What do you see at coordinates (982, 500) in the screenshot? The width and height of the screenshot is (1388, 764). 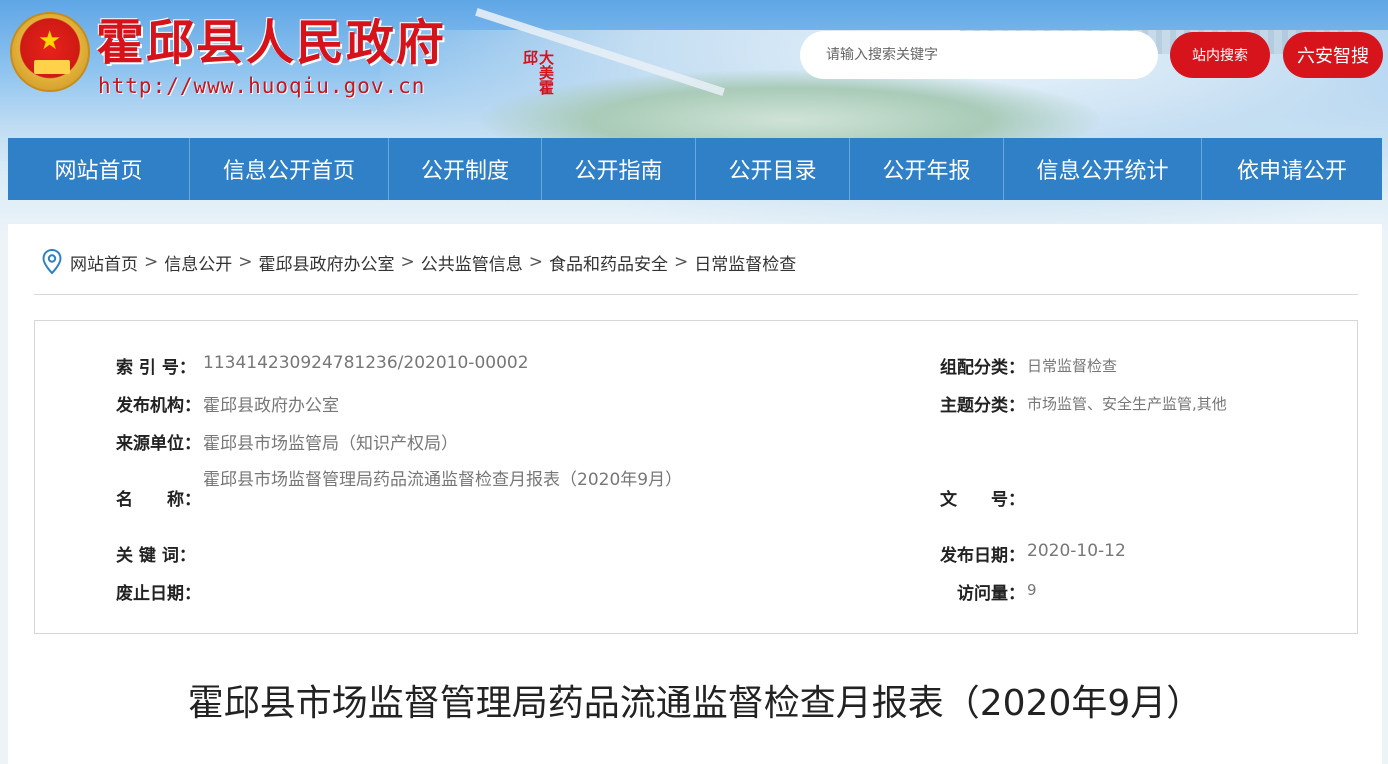 I see `document-number-label: 文 号：` at bounding box center [982, 500].